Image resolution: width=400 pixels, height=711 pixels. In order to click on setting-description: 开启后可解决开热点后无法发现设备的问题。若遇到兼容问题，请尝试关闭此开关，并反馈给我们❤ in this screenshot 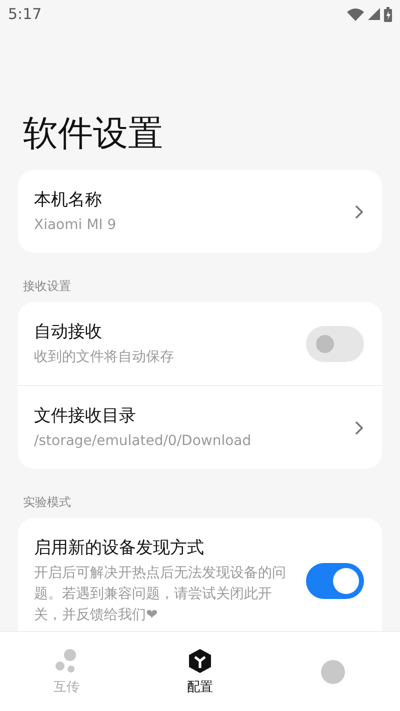, I will do `click(160, 594)`.